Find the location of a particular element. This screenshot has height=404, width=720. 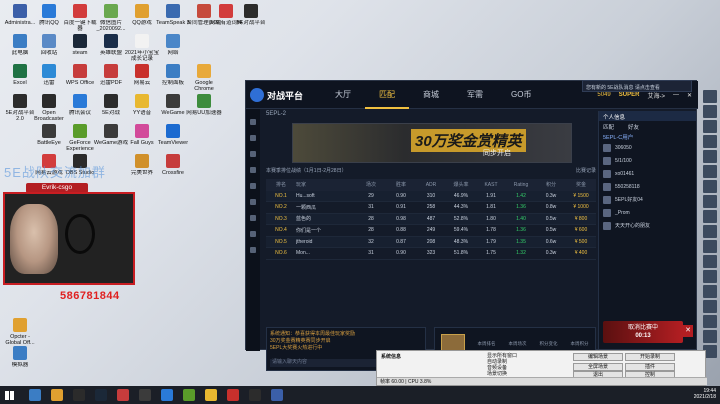

tool-button: 全屏场景 is located at coordinates (598, 367).